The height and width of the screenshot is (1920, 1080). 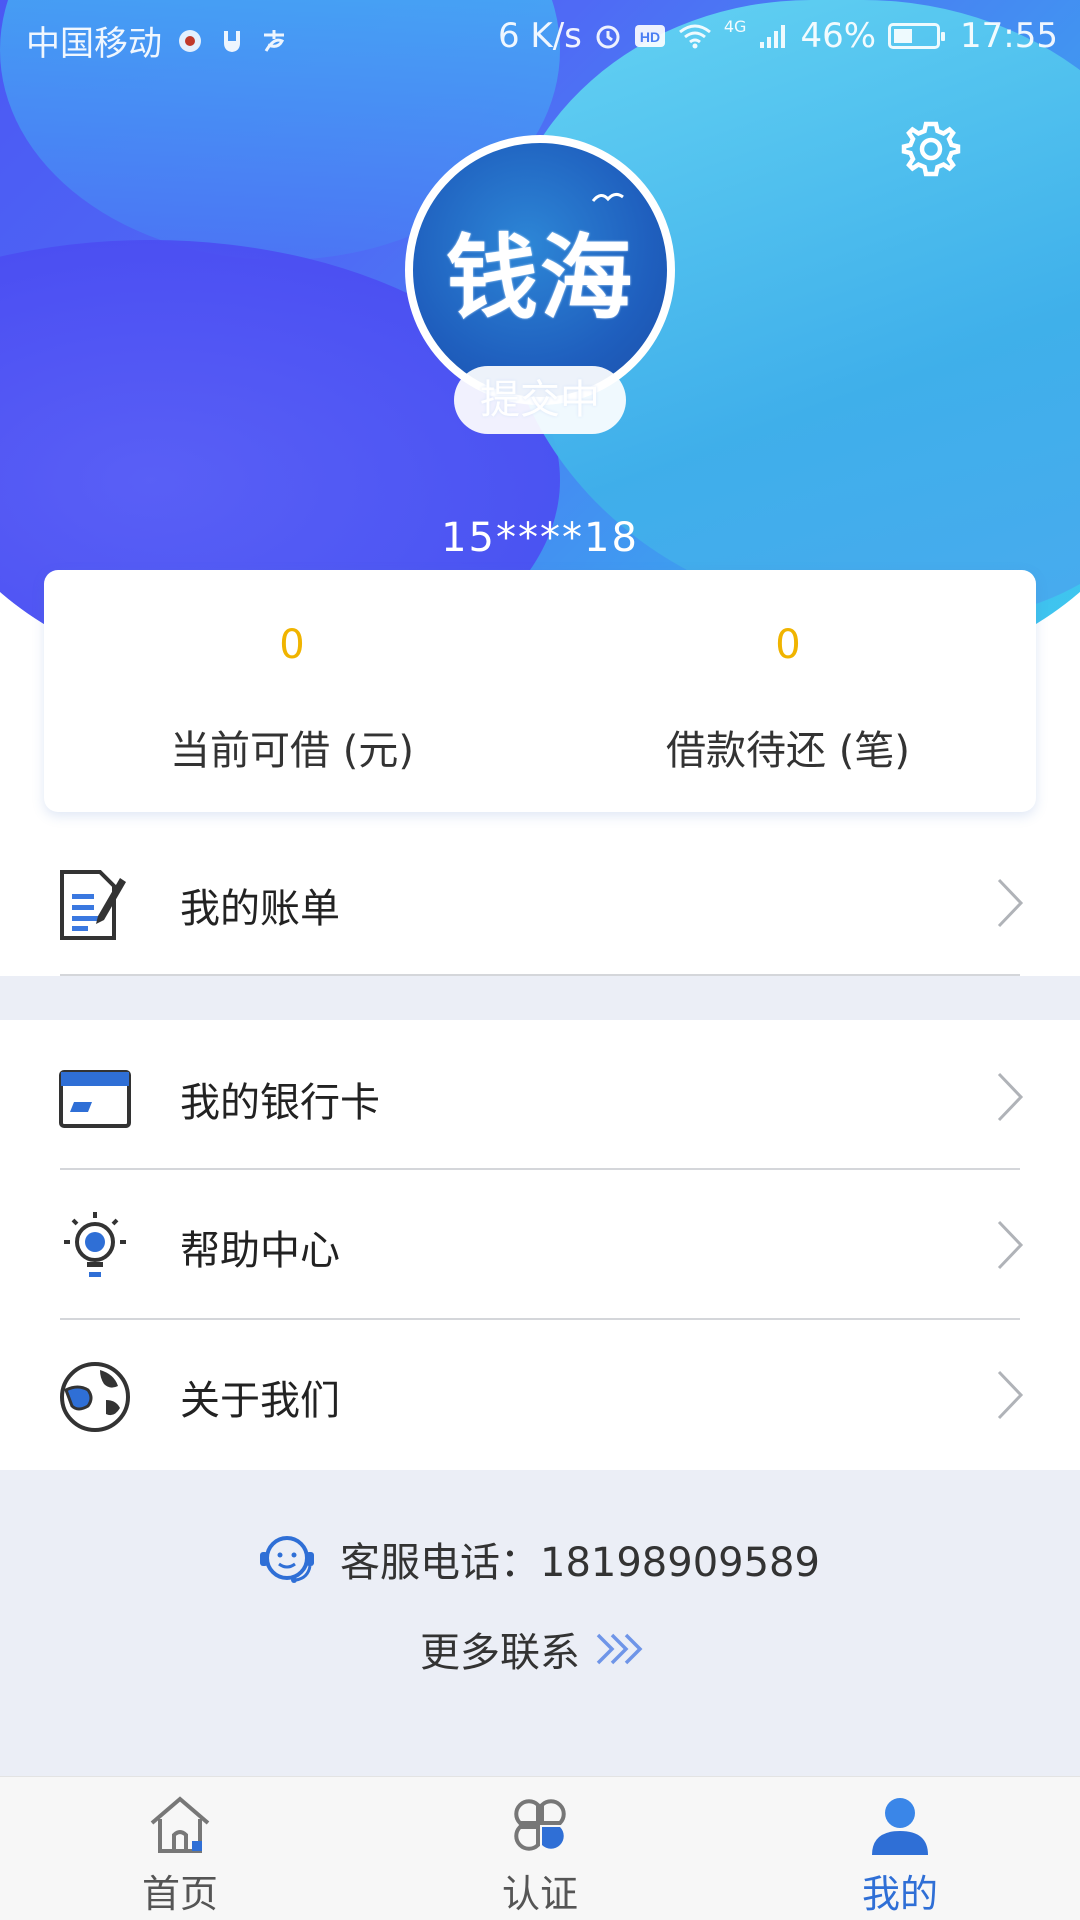 What do you see at coordinates (917, 36) in the screenshot?
I see `battery-icon` at bounding box center [917, 36].